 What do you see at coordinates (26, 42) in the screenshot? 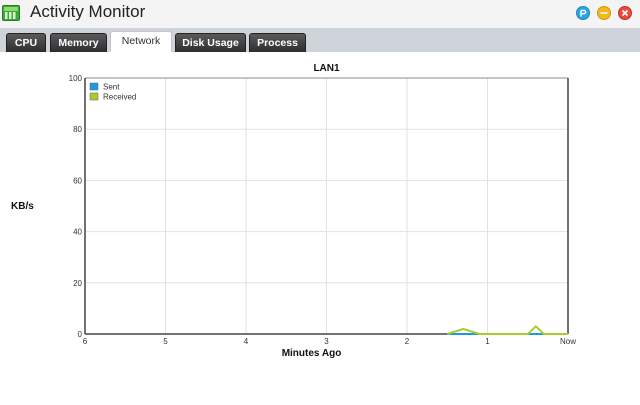
I see `tab-cpu: CPU` at bounding box center [26, 42].